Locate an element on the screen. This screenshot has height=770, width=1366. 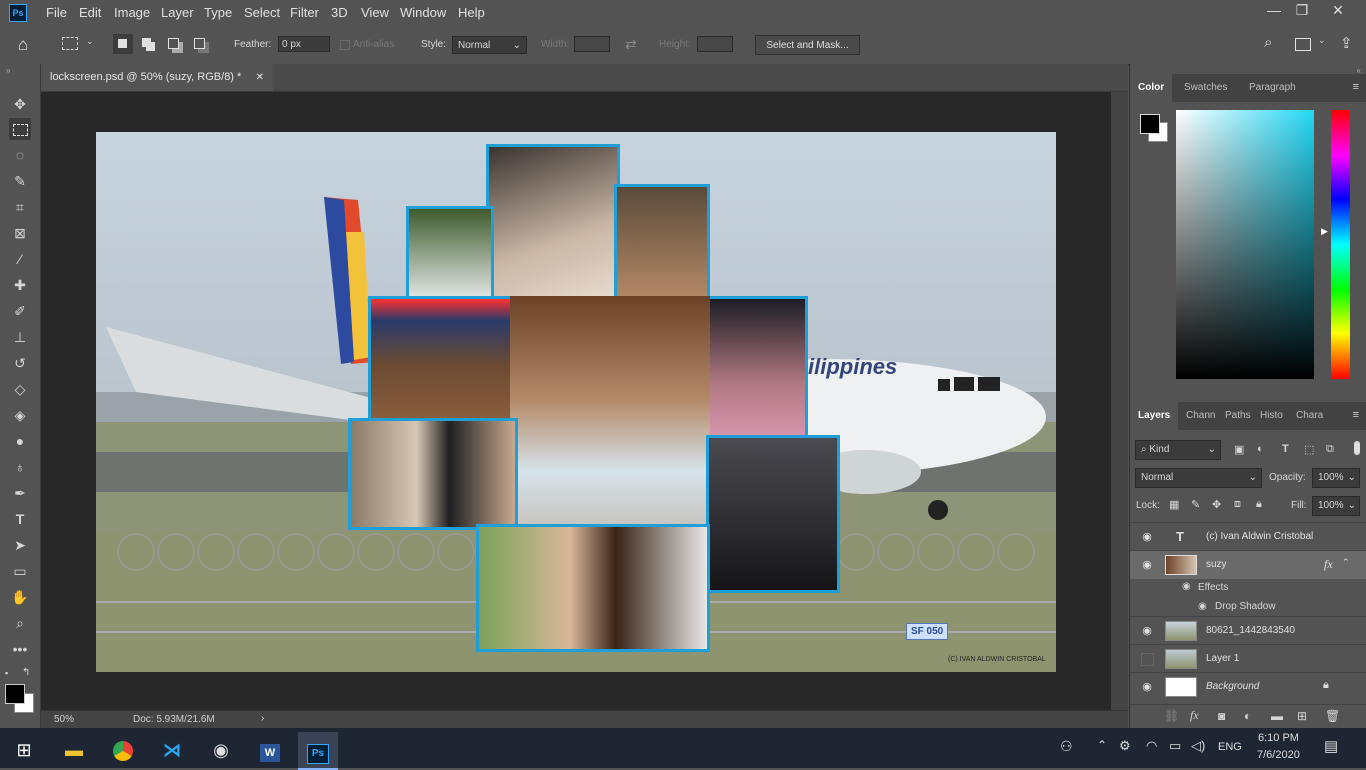
workspace-icon is located at coordinates (1303, 44).